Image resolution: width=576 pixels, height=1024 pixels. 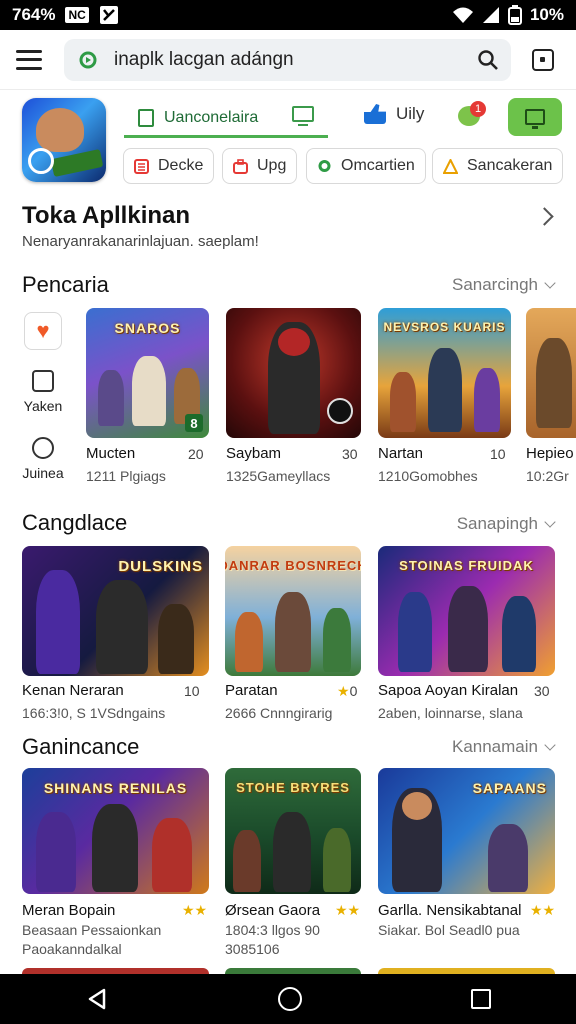 What do you see at coordinates (34, 14) in the screenshot?
I see `status-time: 764%` at bounding box center [34, 14].